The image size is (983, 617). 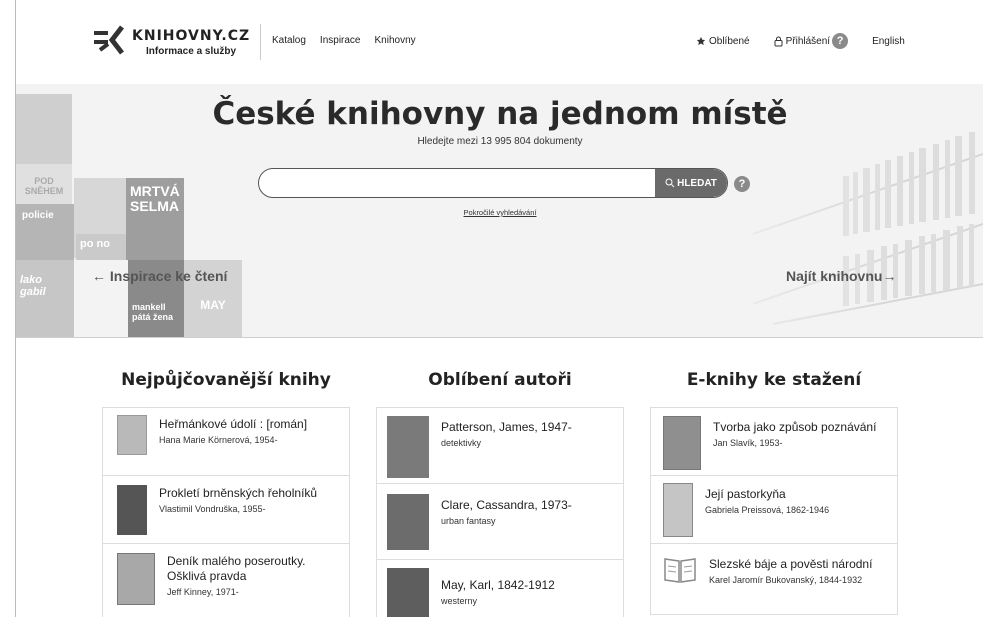 What do you see at coordinates (808, 41) in the screenshot?
I see `login-label: Přihlášení` at bounding box center [808, 41].